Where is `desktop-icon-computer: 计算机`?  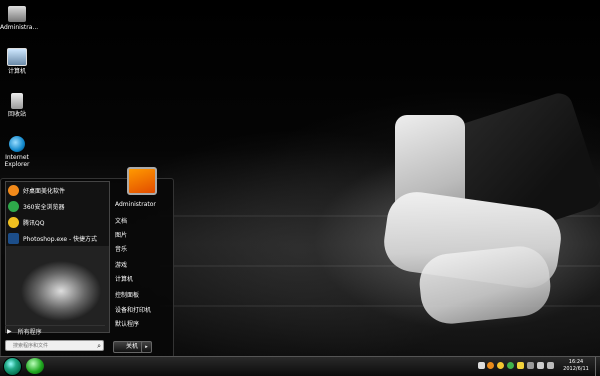 desktop-icon-computer: 计算机 is located at coordinates (17, 61).